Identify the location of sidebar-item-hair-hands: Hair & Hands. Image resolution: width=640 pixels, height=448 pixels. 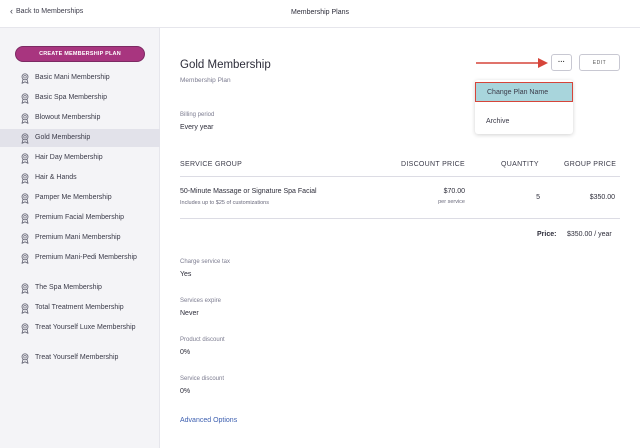
(80, 178).